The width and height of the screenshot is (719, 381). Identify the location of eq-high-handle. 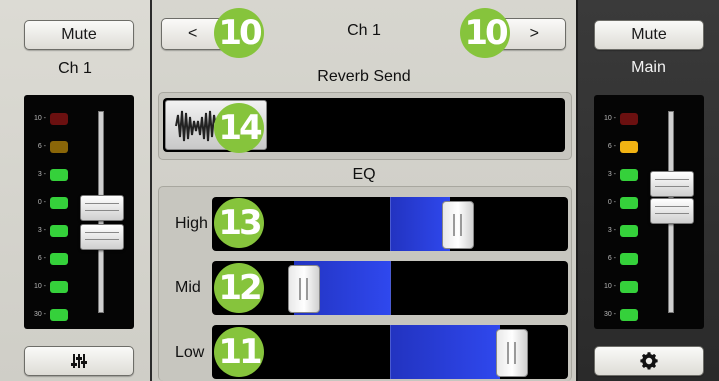
(458, 225).